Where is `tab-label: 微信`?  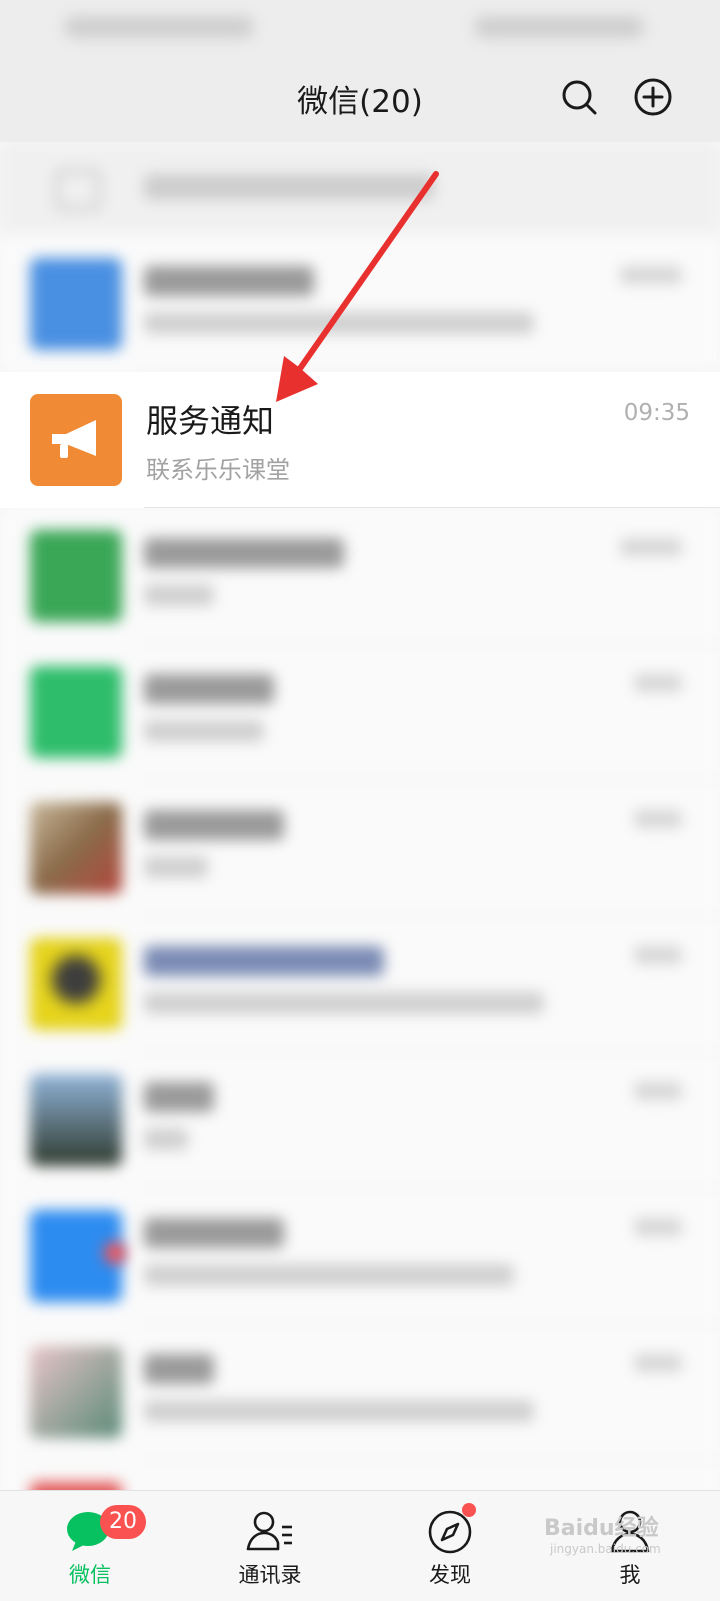
tab-label: 微信 is located at coordinates (90, 1575).